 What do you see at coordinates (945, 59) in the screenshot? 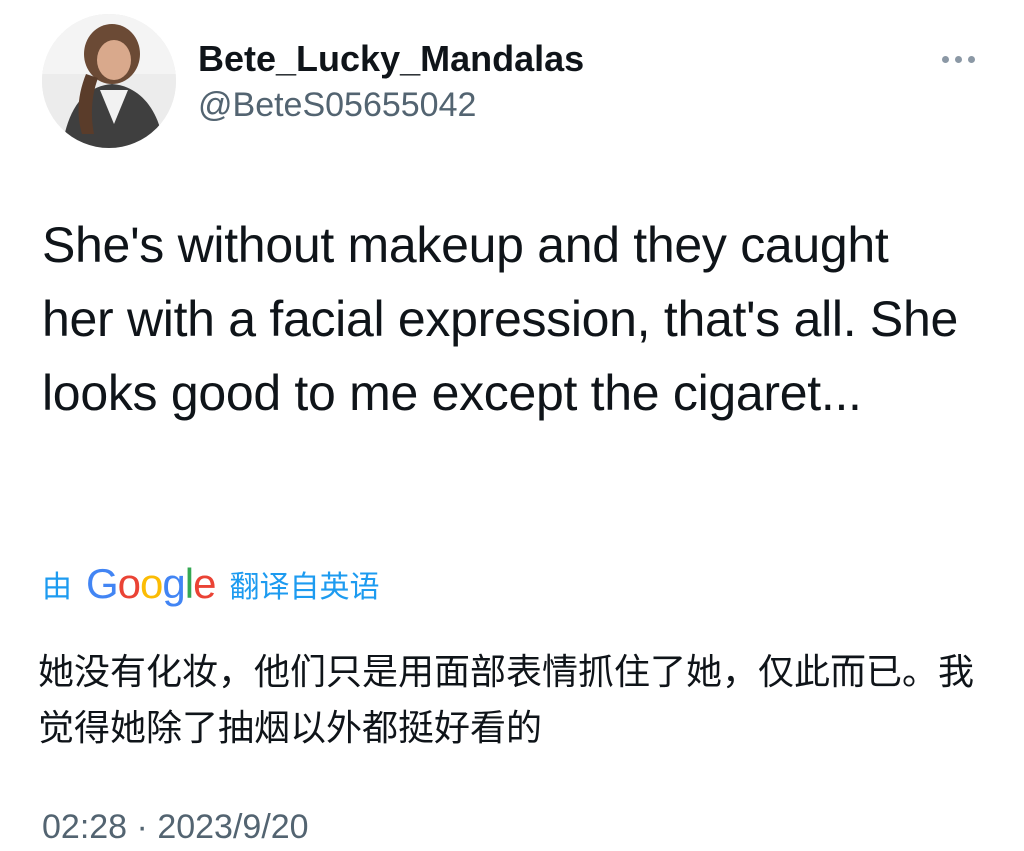
I see `more-horizontal-icon` at bounding box center [945, 59].